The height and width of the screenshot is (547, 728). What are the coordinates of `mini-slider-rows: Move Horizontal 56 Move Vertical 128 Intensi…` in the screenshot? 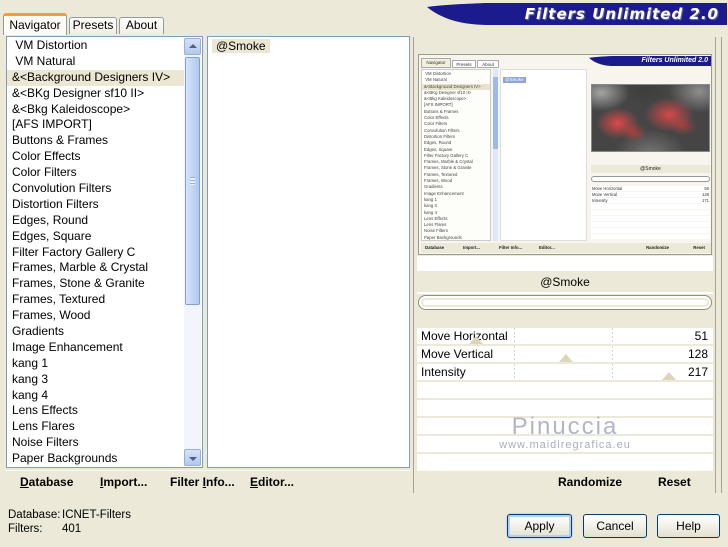 It's located at (650, 213).